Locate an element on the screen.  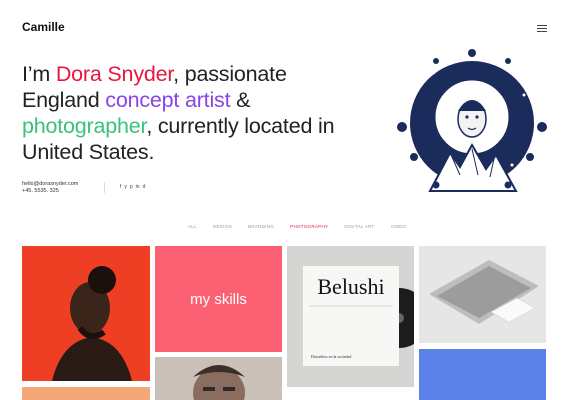
phone-number: +45. 5535. 325 is located at coordinates (40, 191).